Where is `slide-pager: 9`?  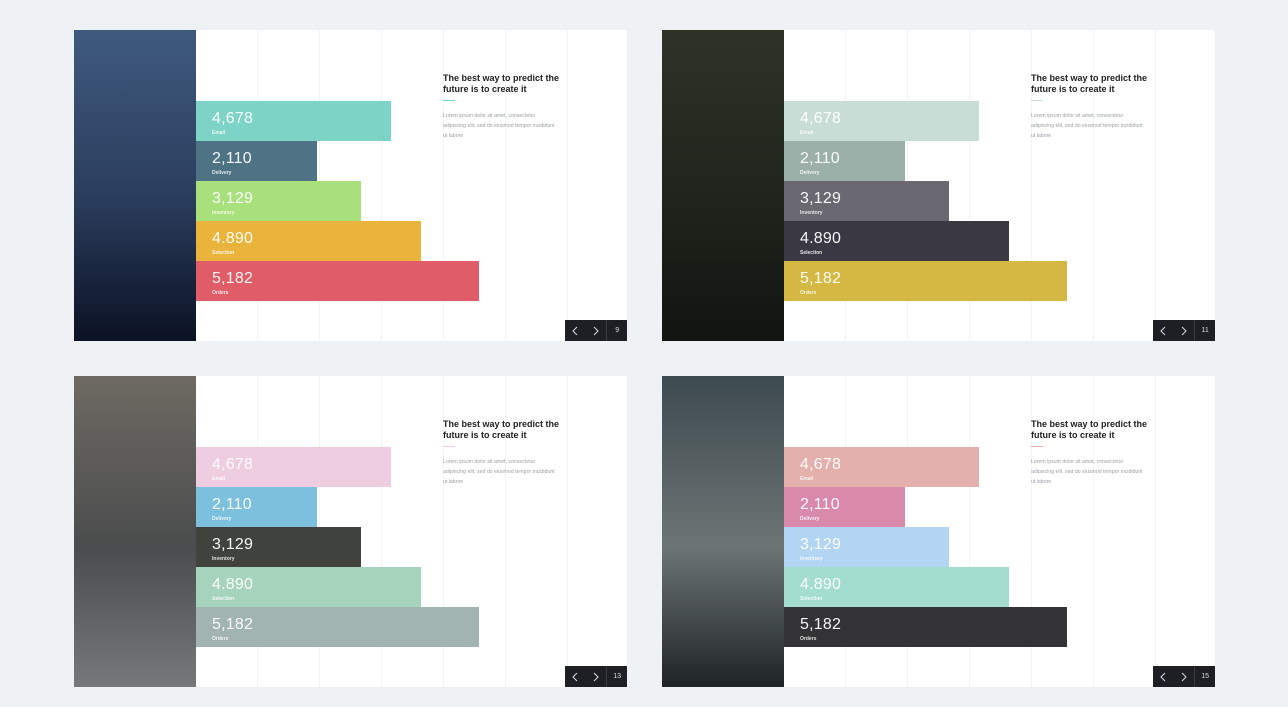
slide-pager: 9 is located at coordinates (596, 330).